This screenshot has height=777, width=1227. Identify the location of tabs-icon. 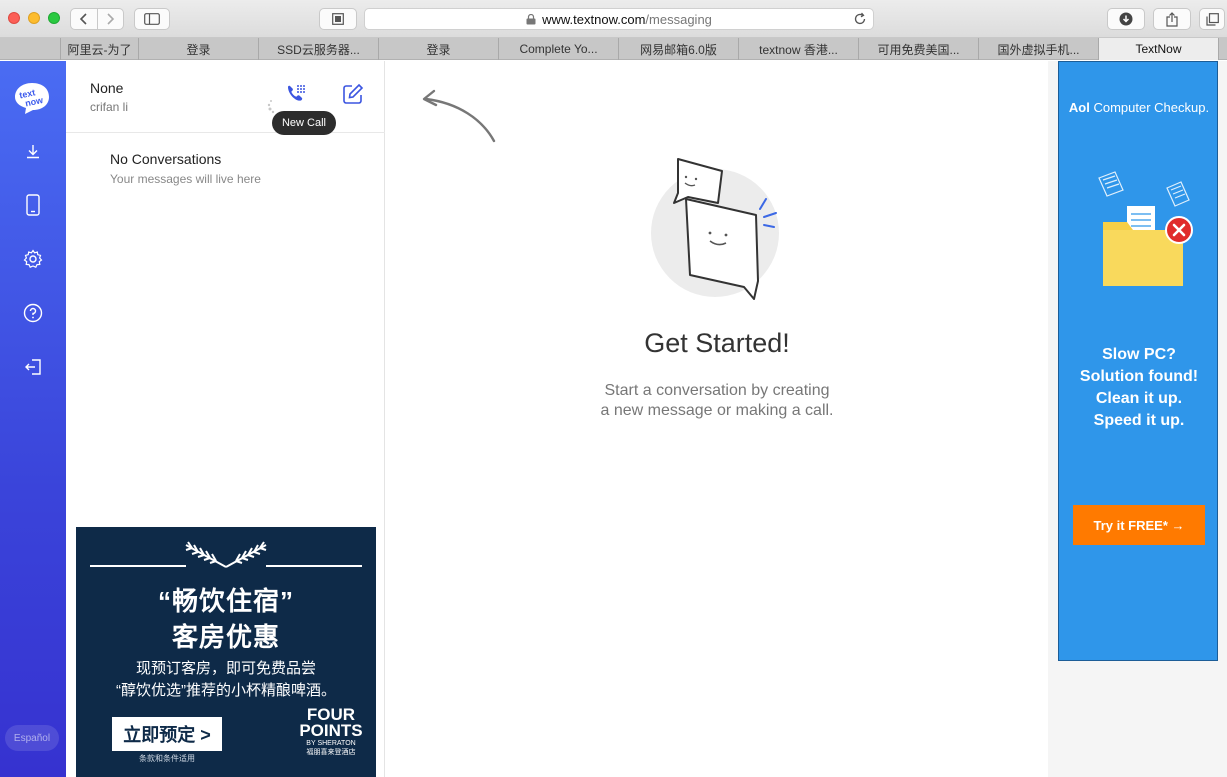
(1212, 19).